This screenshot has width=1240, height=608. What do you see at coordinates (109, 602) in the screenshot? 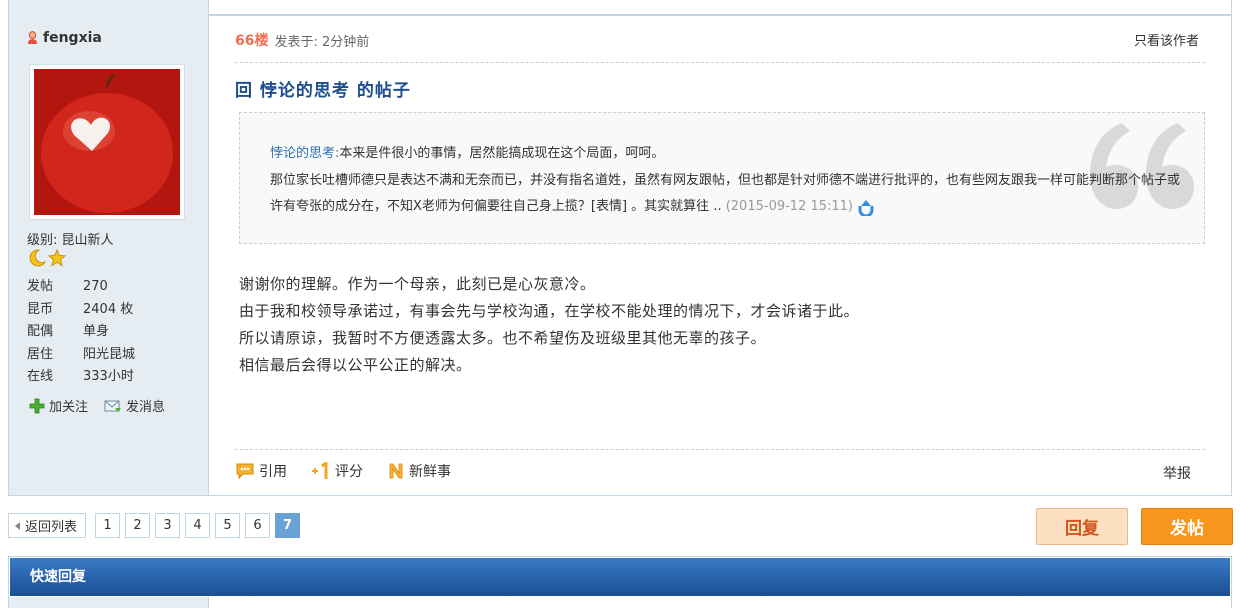
I see `quick-reply-sidebar` at bounding box center [109, 602].